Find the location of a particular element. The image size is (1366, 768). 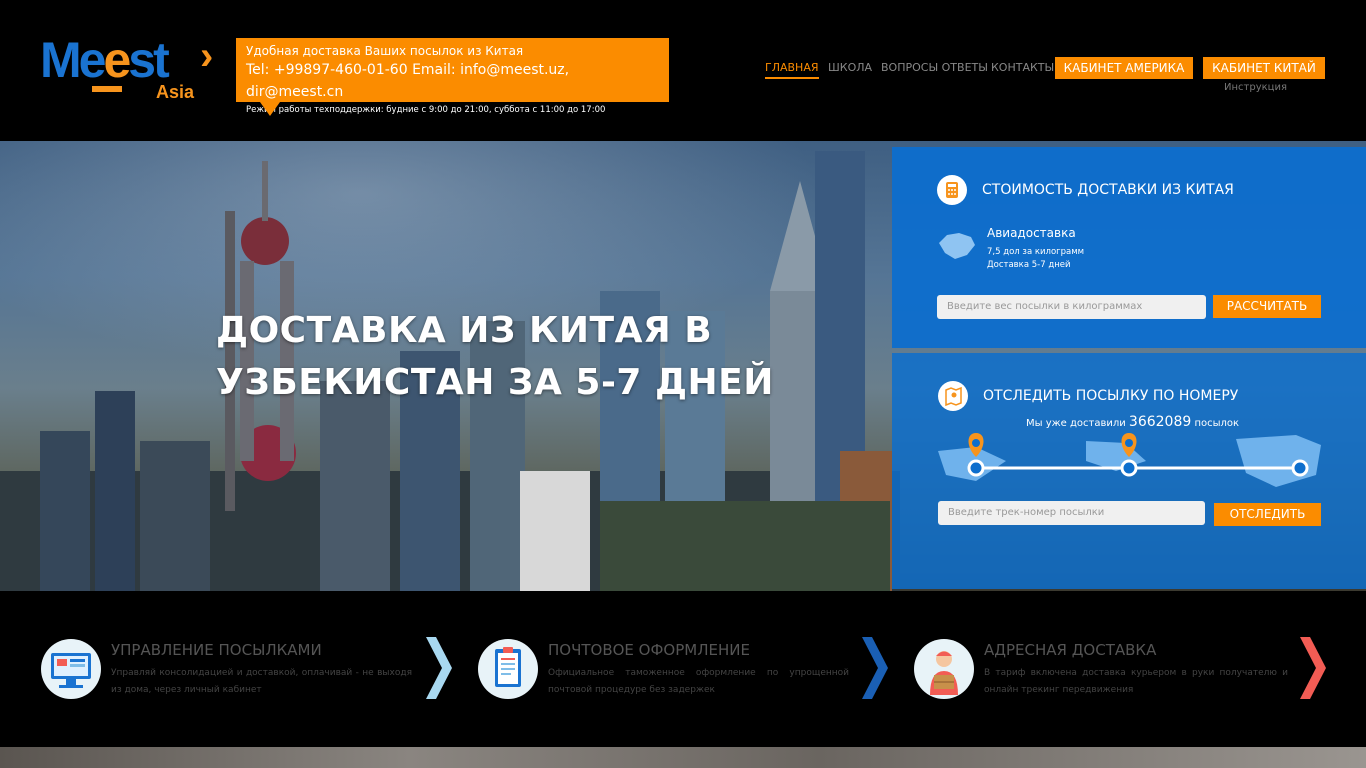

delivery-duration: Доставка 5-7 дней is located at coordinates (1029, 265).